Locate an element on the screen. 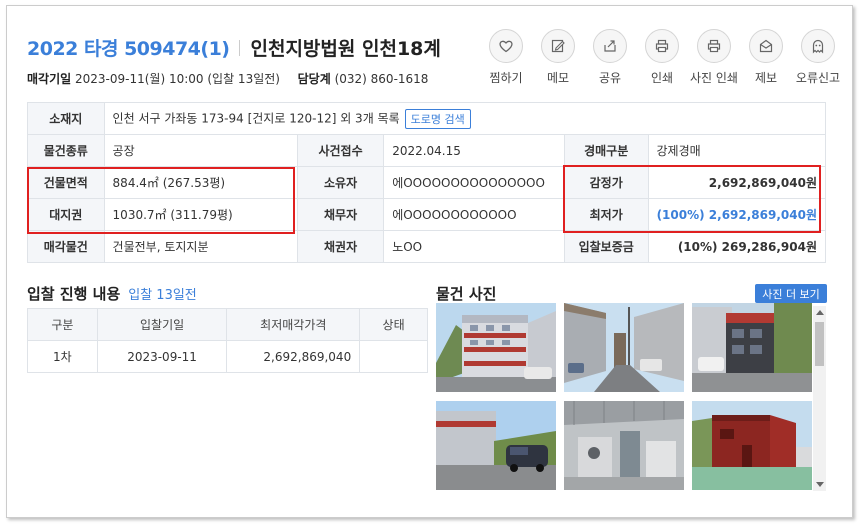 This screenshot has width=862, height=525. more-photos-button: 사진 더 보기 is located at coordinates (791, 293).